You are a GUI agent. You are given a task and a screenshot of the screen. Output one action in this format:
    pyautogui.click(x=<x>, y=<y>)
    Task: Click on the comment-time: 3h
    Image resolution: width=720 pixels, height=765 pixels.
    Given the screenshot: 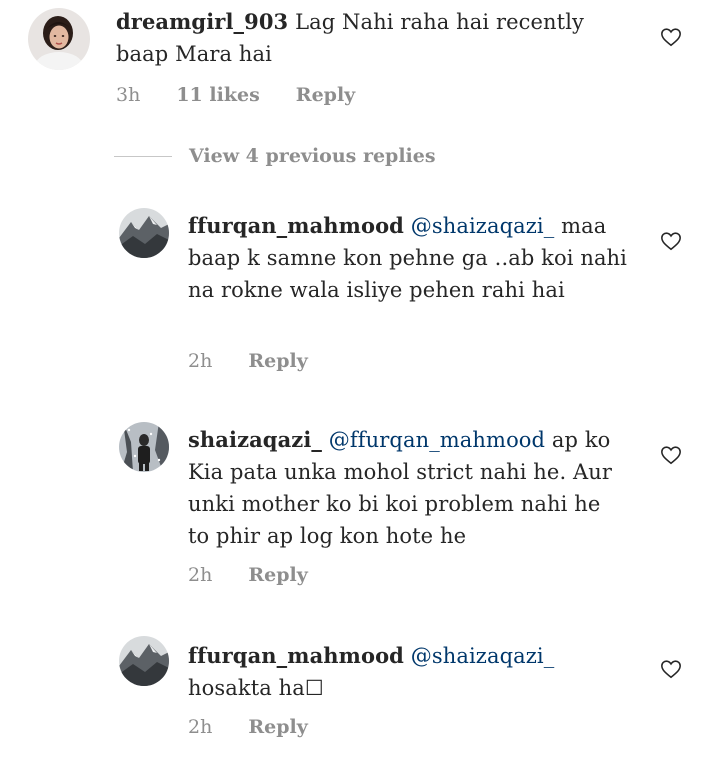 What is the action you would take?
    pyautogui.click(x=128, y=95)
    